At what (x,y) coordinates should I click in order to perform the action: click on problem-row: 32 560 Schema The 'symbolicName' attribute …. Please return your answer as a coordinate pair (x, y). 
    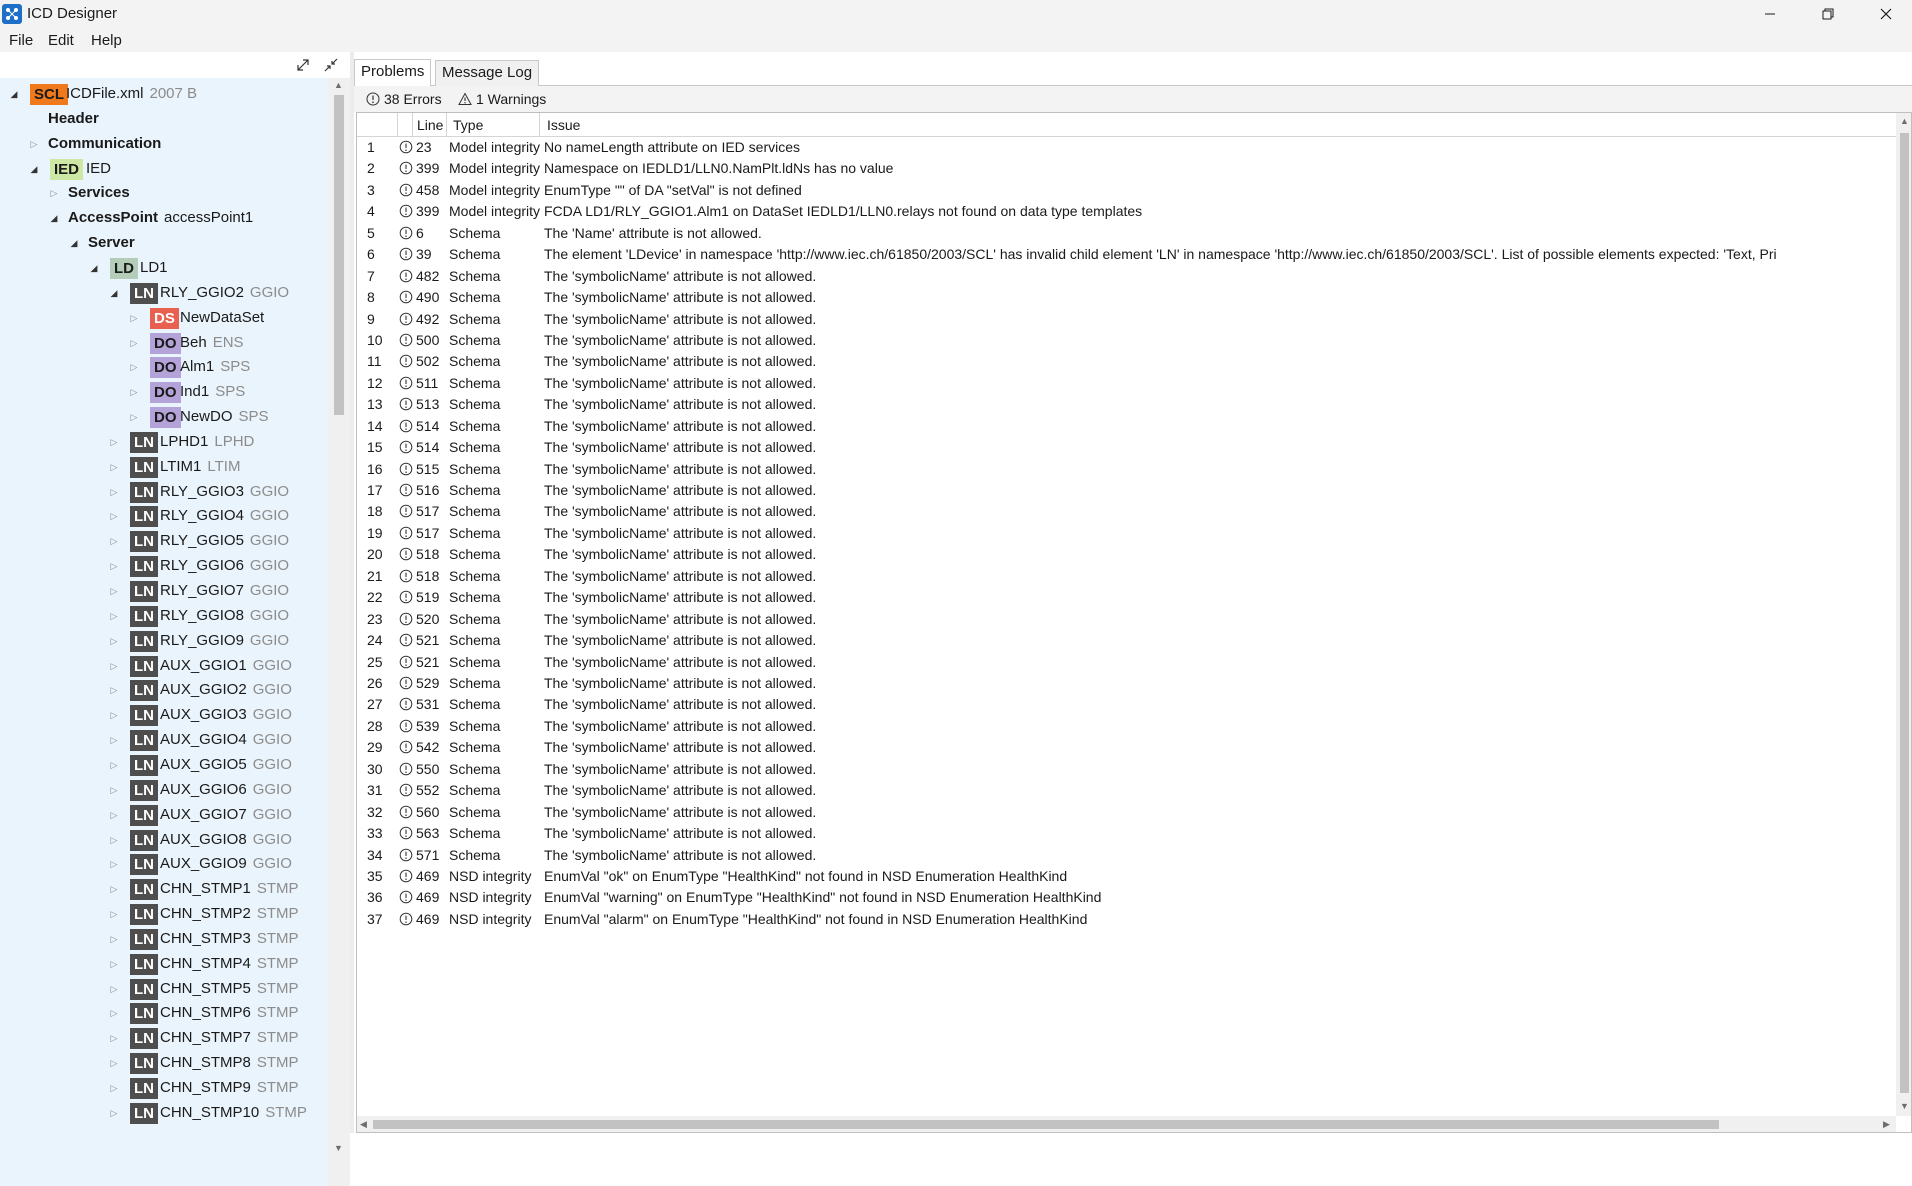
    Looking at the image, I should click on (1127, 812).